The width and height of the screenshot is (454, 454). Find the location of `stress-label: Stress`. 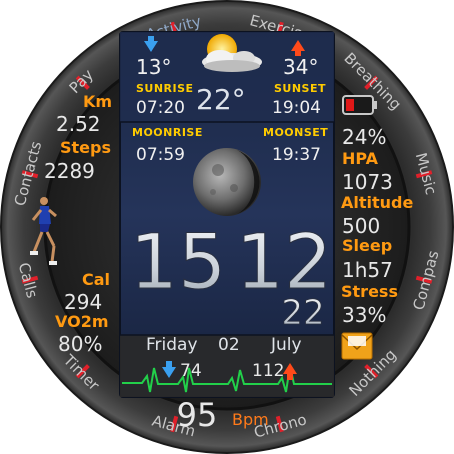

stress-label: Stress is located at coordinates (369, 291).